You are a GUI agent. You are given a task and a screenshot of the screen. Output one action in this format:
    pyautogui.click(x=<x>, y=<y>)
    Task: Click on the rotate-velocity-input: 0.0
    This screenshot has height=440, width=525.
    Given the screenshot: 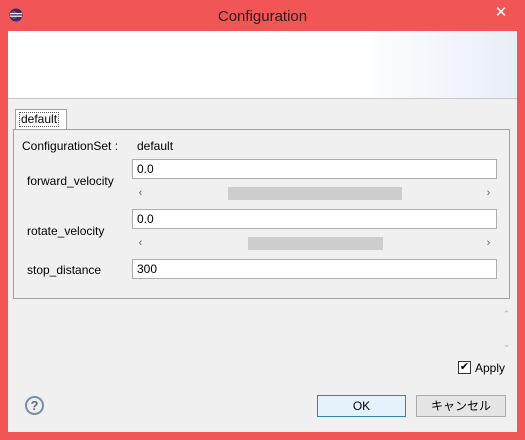 What is the action you would take?
    pyautogui.click(x=314, y=219)
    